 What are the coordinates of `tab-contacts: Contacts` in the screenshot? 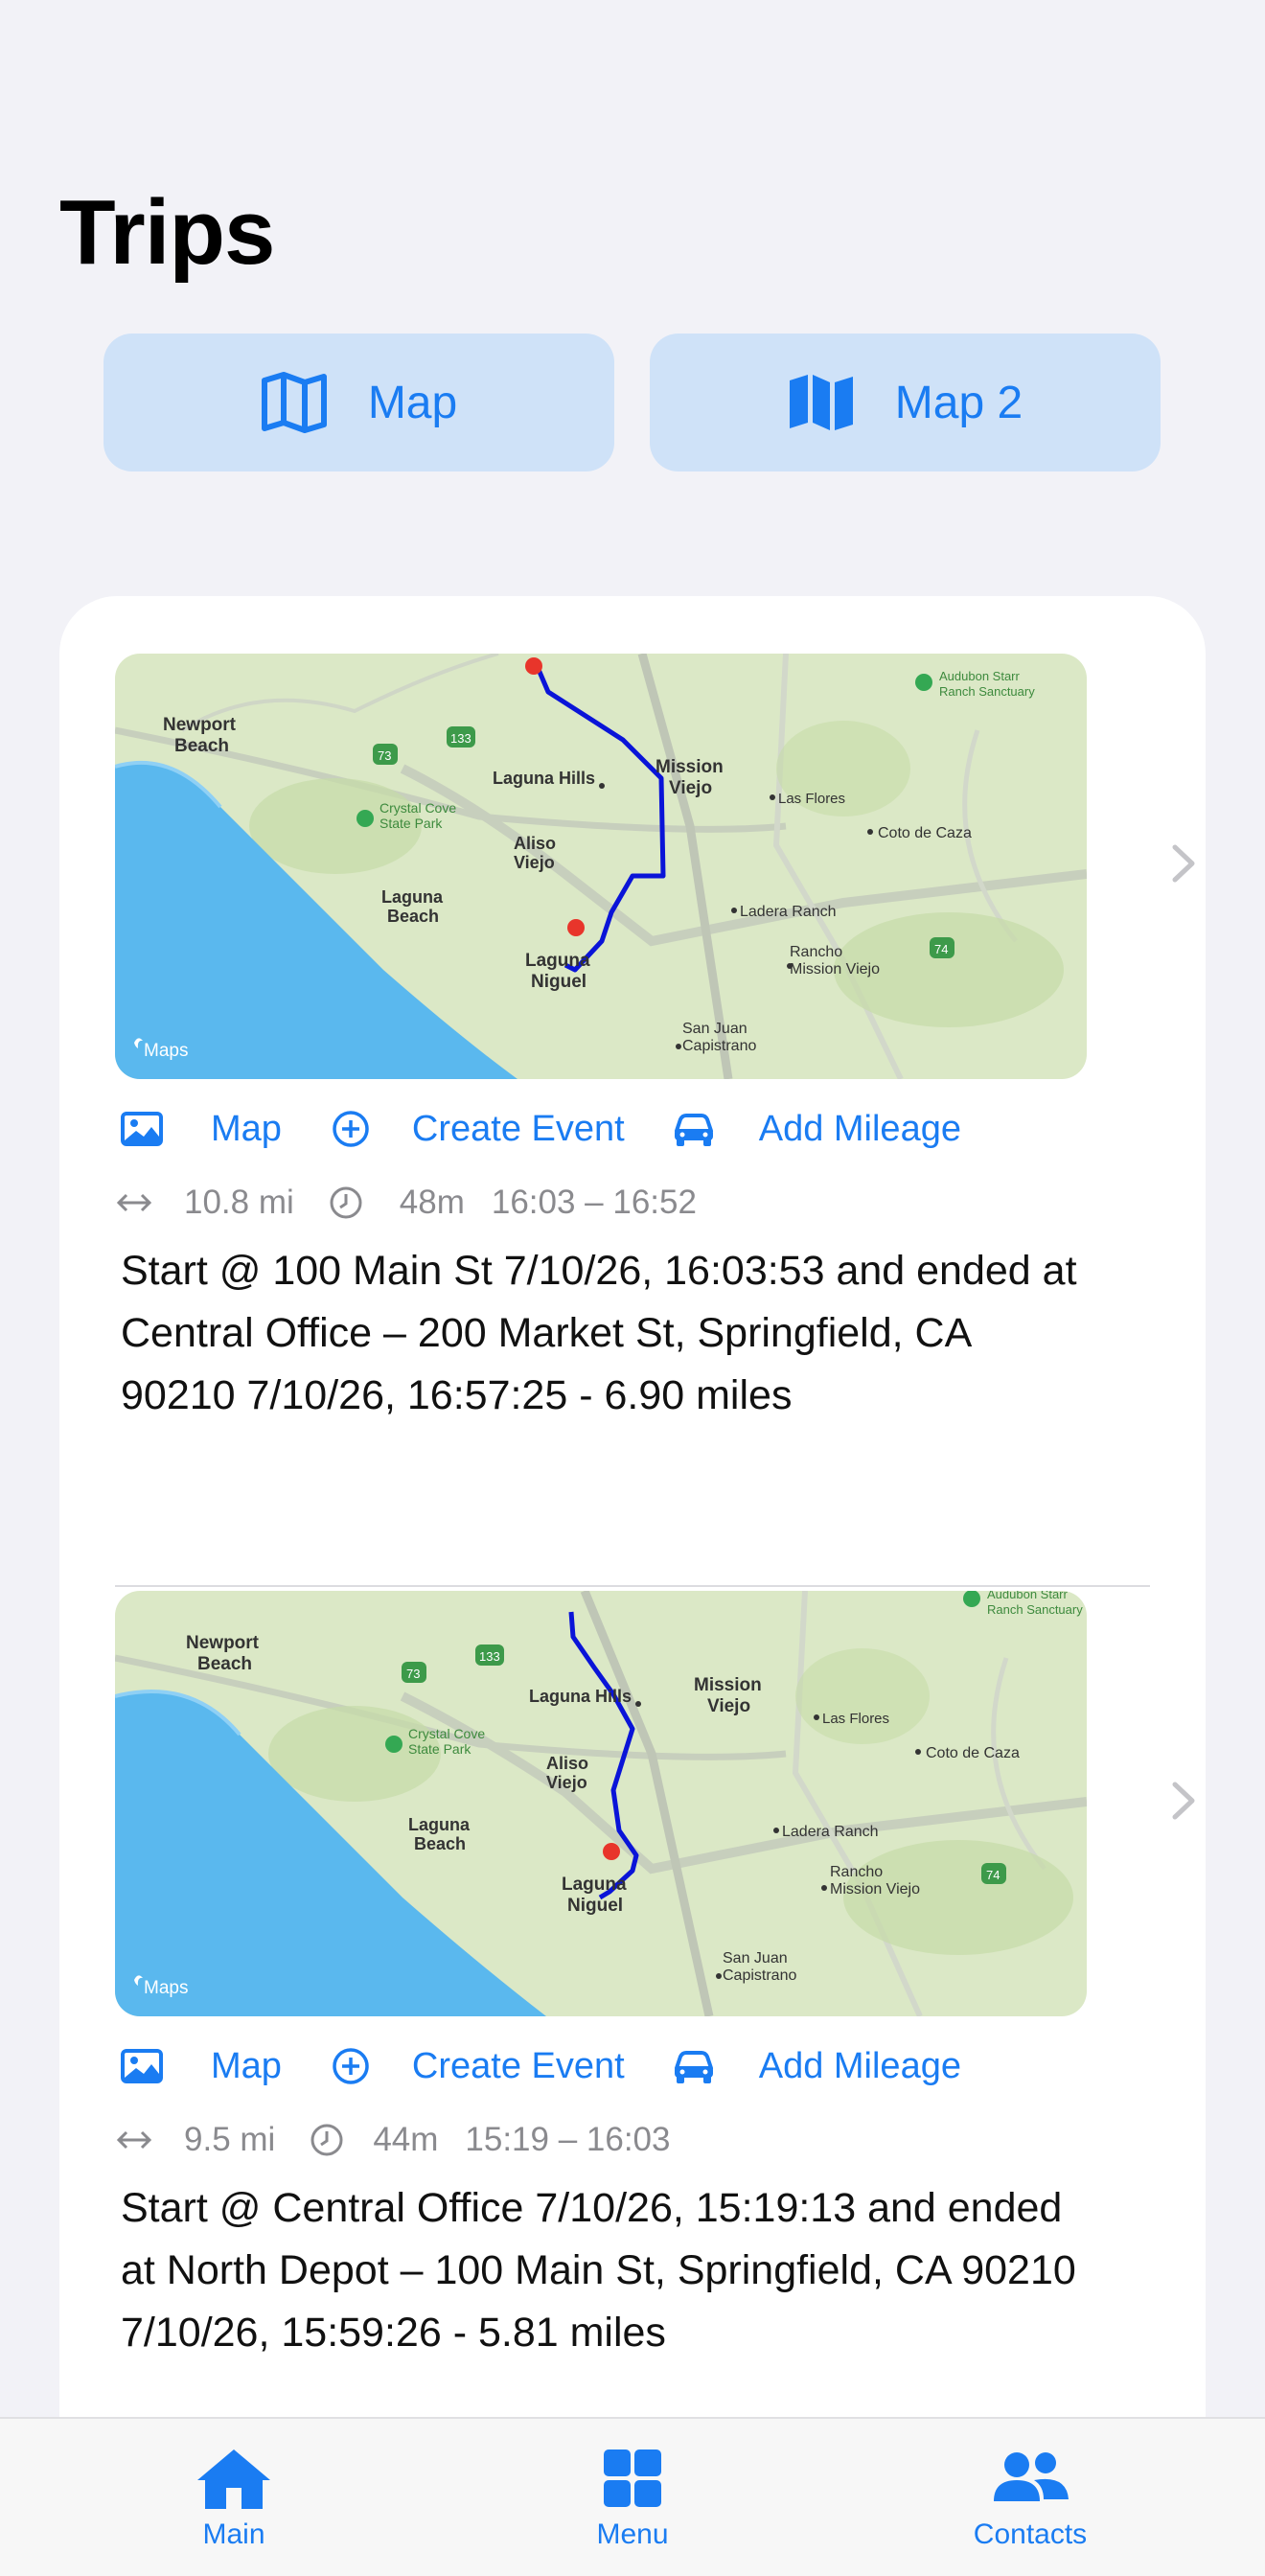 It's located at (1030, 2497).